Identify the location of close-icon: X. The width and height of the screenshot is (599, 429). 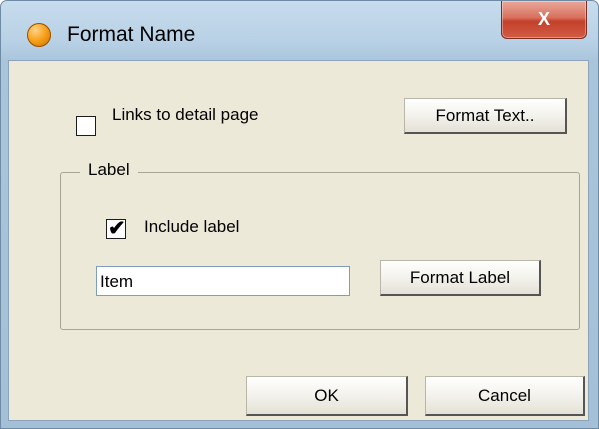
(543, 19).